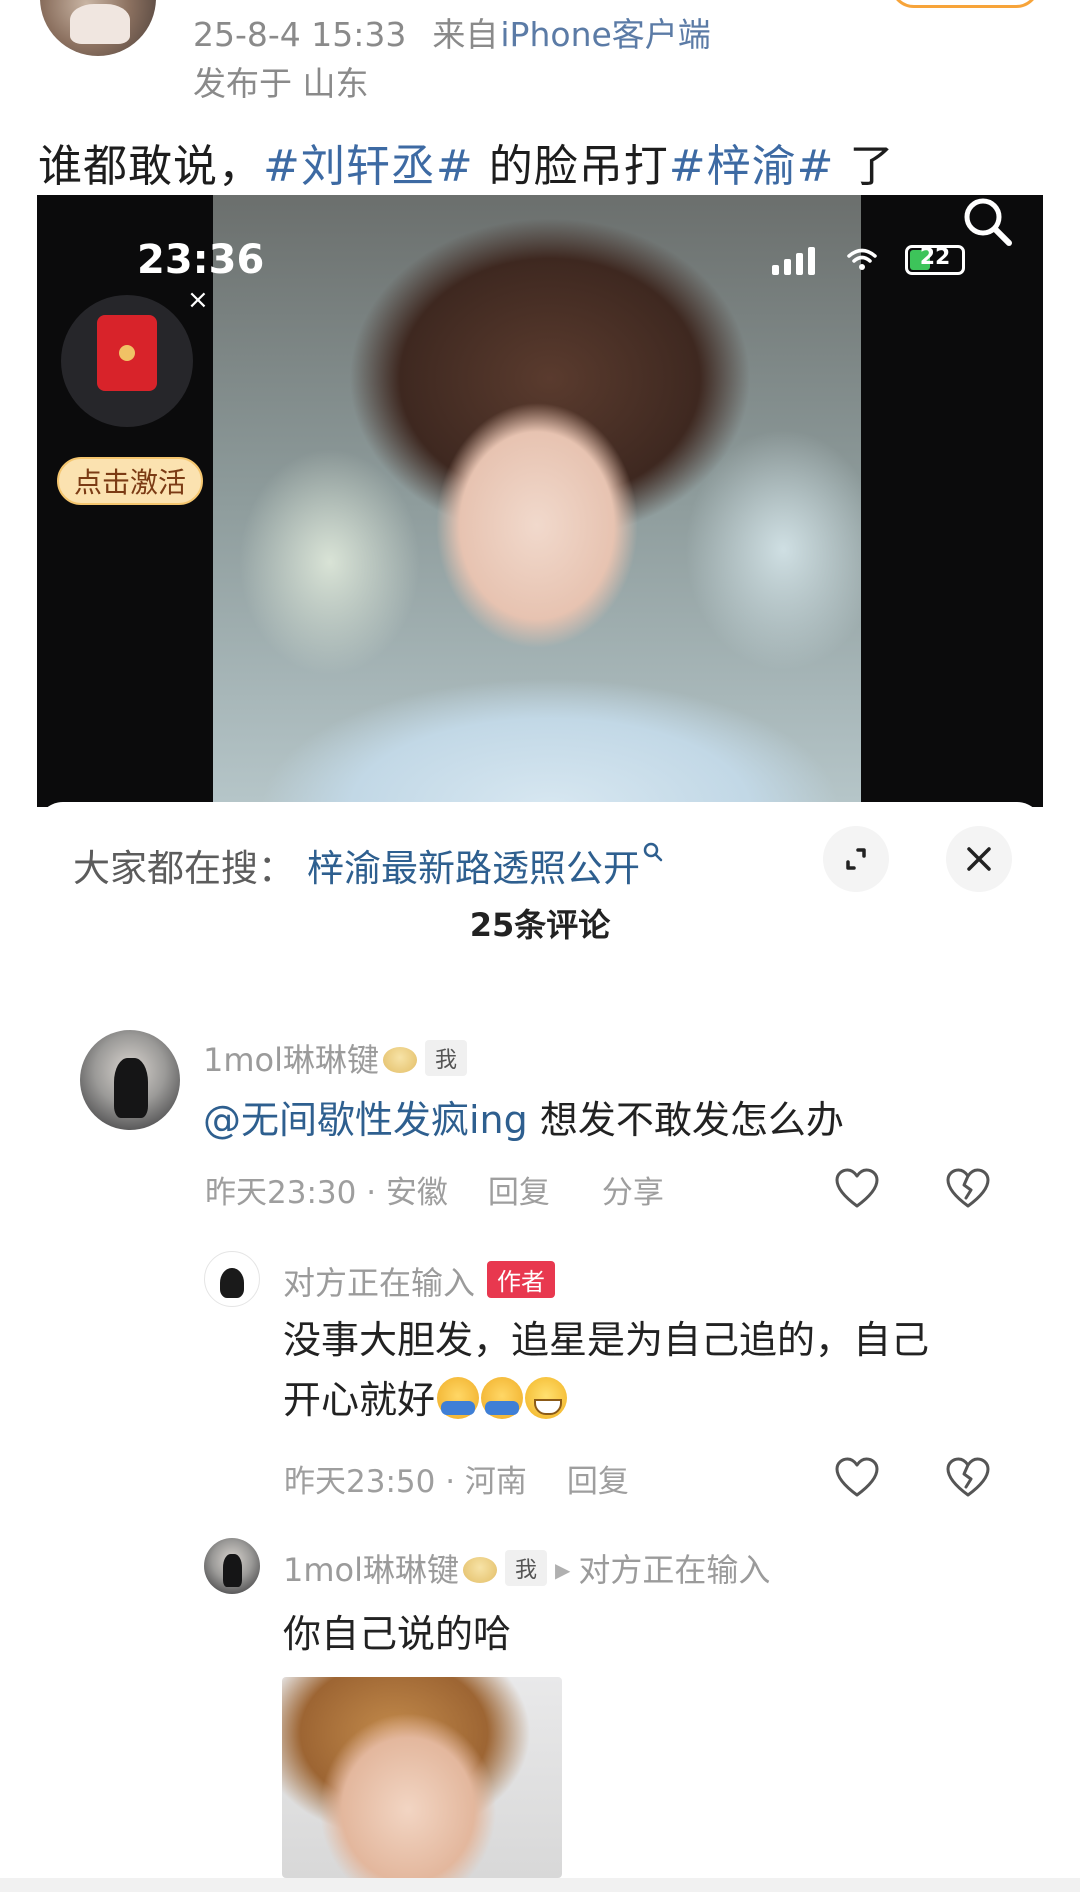 The width and height of the screenshot is (1080, 1892). What do you see at coordinates (379, 1283) in the screenshot?
I see `comment-username-text: 对方正在输入` at bounding box center [379, 1283].